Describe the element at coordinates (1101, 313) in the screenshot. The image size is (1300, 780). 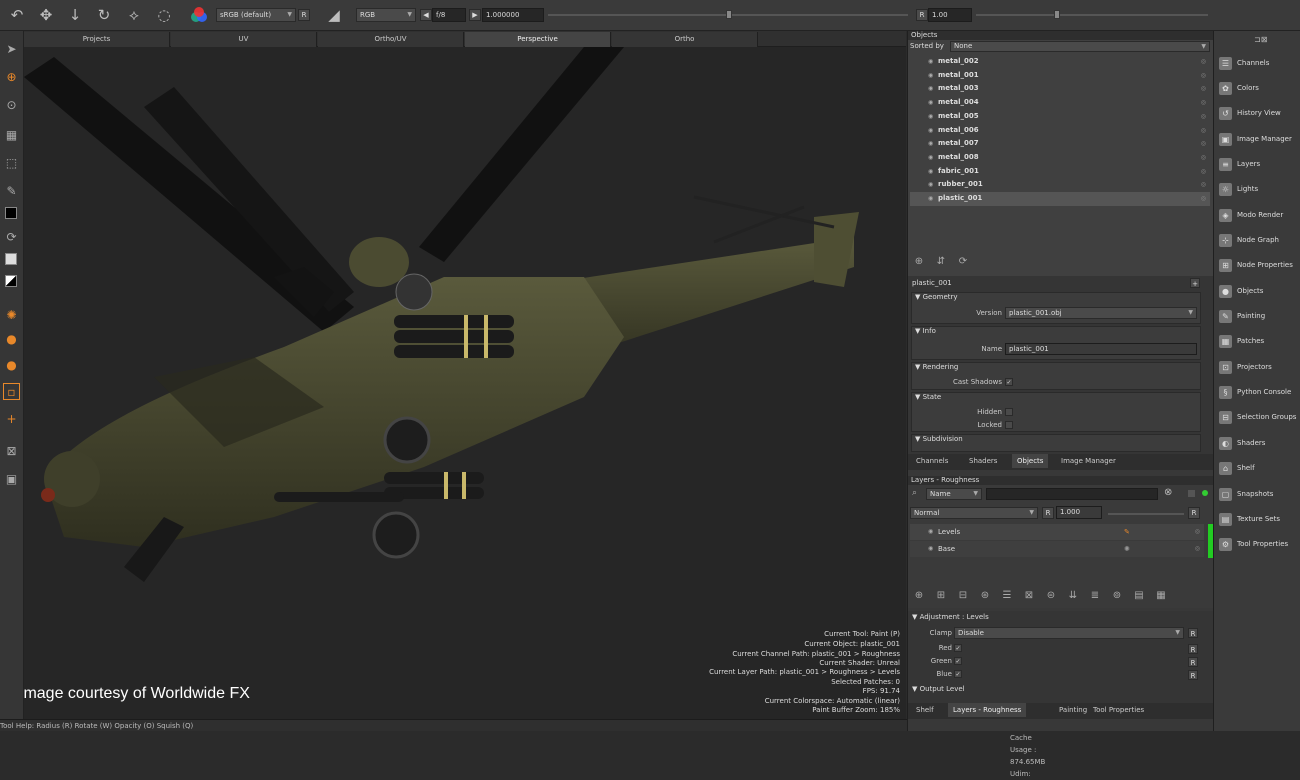
I see `version-select: plastic_001.obj ▼` at that location.